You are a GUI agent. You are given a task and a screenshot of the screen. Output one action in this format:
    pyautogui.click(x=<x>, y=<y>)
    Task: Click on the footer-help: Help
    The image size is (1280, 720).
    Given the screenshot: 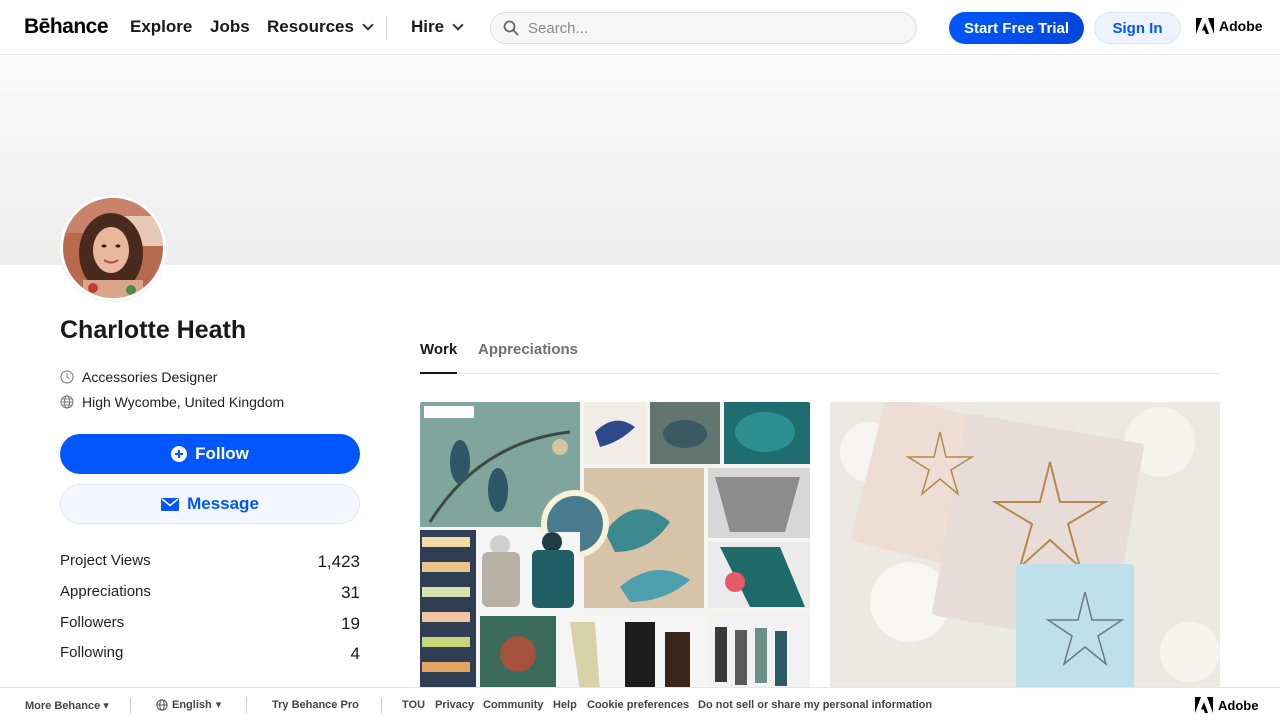 What is the action you would take?
    pyautogui.click(x=565, y=705)
    